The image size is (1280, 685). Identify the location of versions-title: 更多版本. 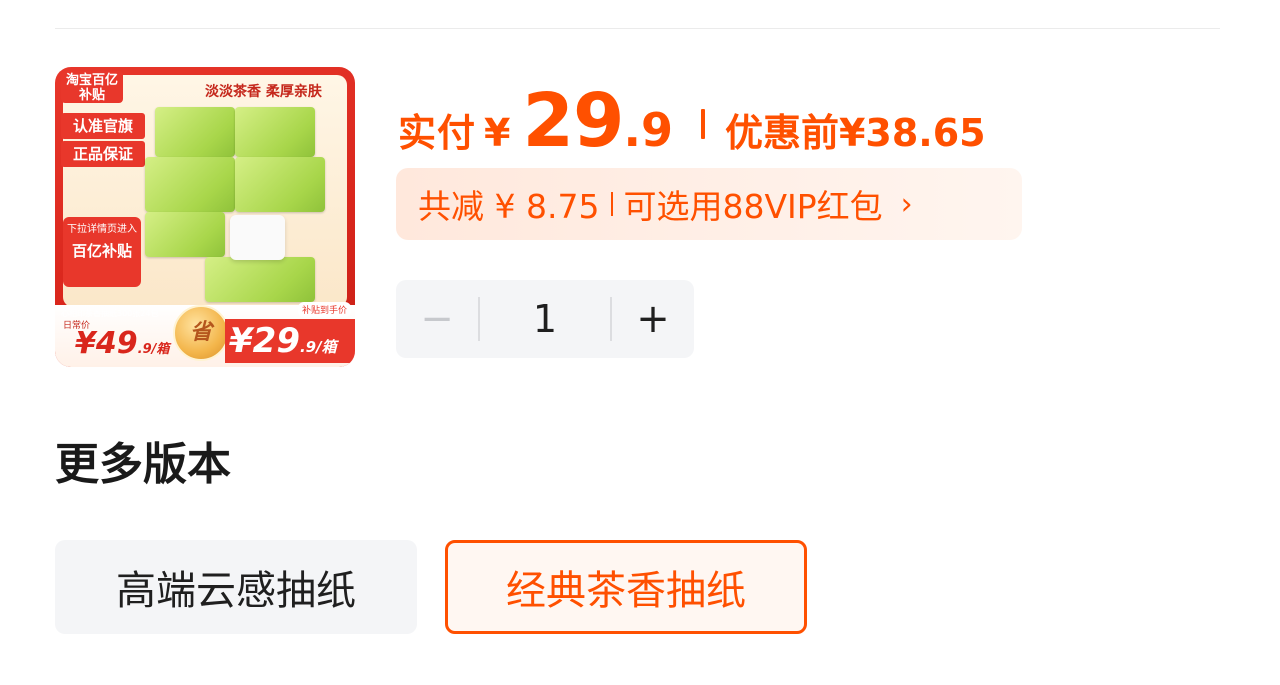
(143, 464).